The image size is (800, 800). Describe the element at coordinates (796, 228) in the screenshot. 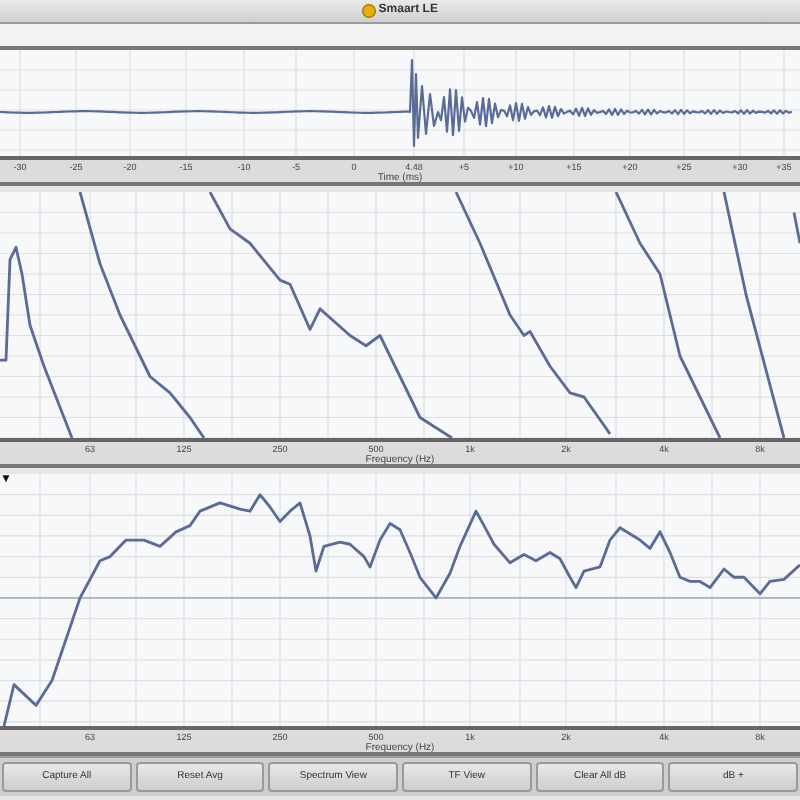

I see `decay-curve` at that location.